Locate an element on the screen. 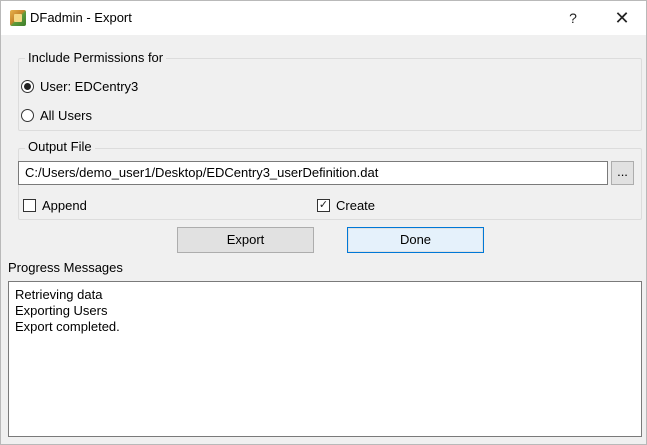  create-checkbox: ✓ is located at coordinates (323, 205).